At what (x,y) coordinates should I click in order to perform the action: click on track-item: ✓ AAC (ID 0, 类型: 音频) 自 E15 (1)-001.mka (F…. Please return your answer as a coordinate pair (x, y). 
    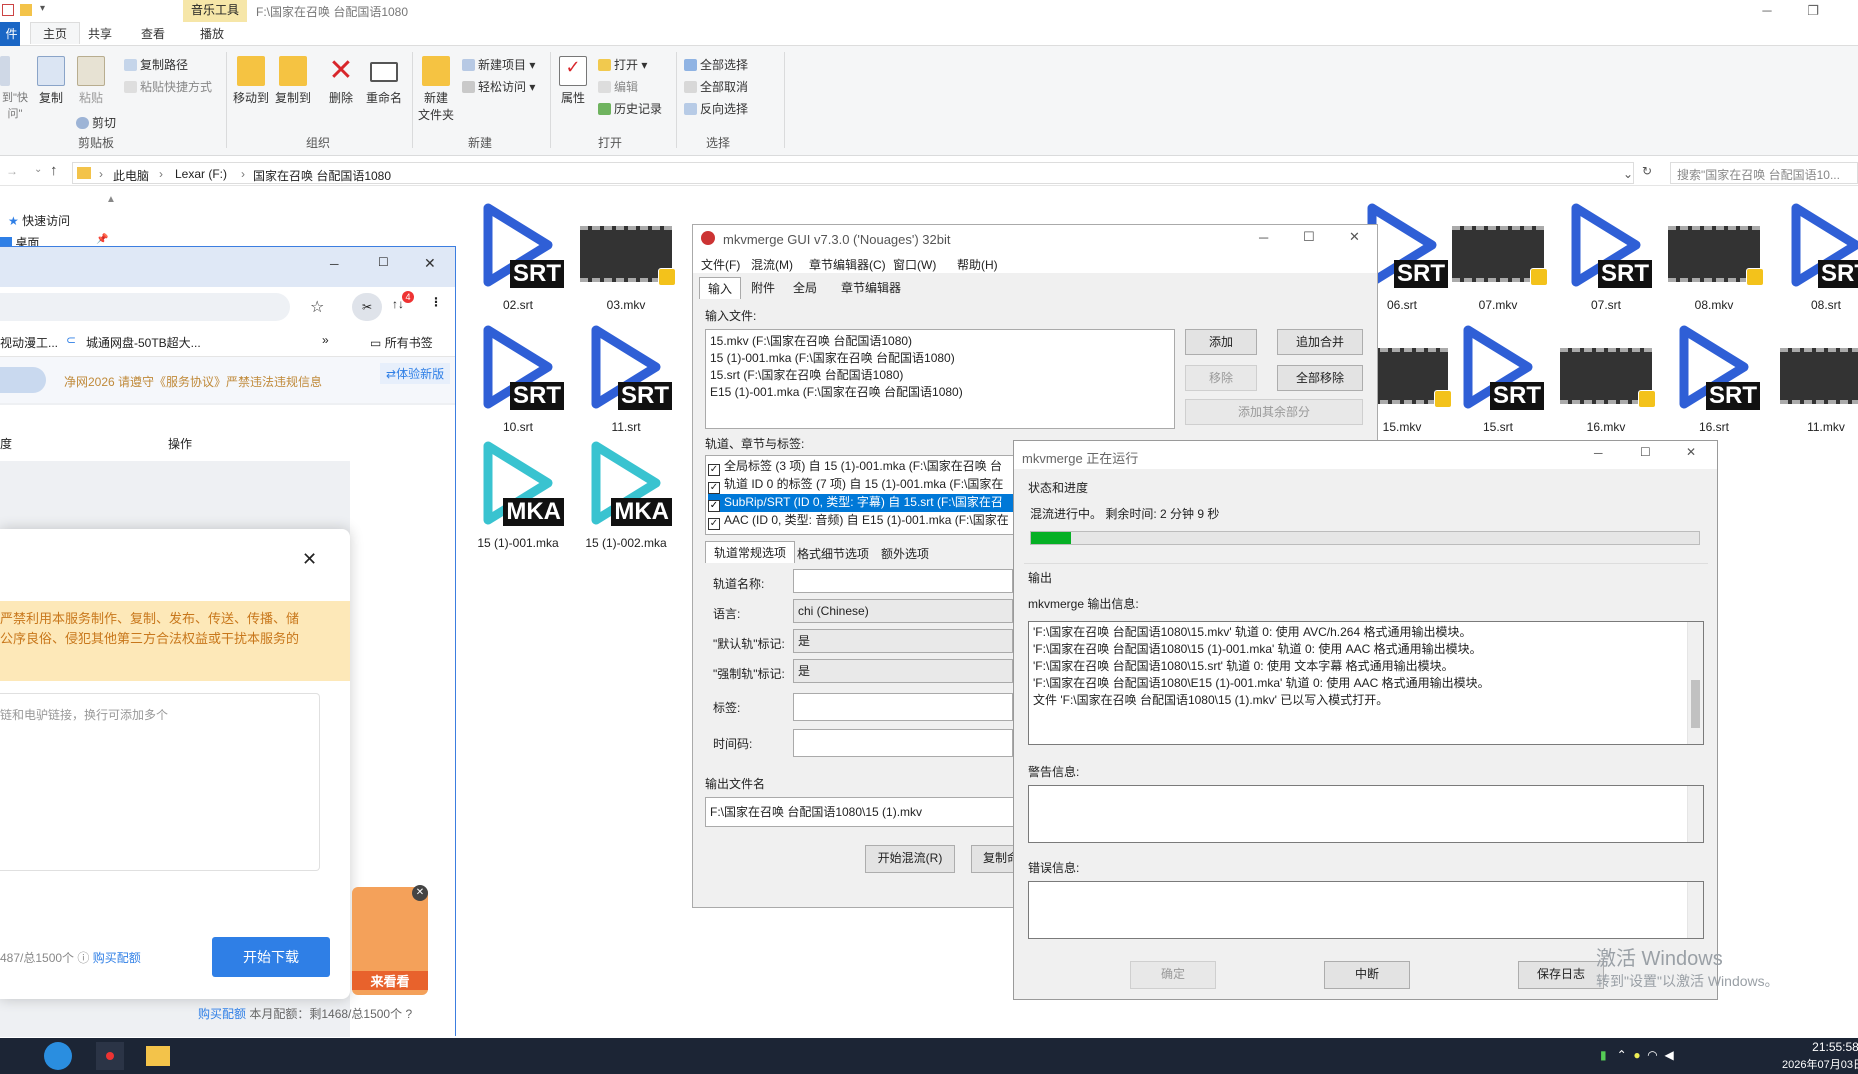
    Looking at the image, I should click on (865, 521).